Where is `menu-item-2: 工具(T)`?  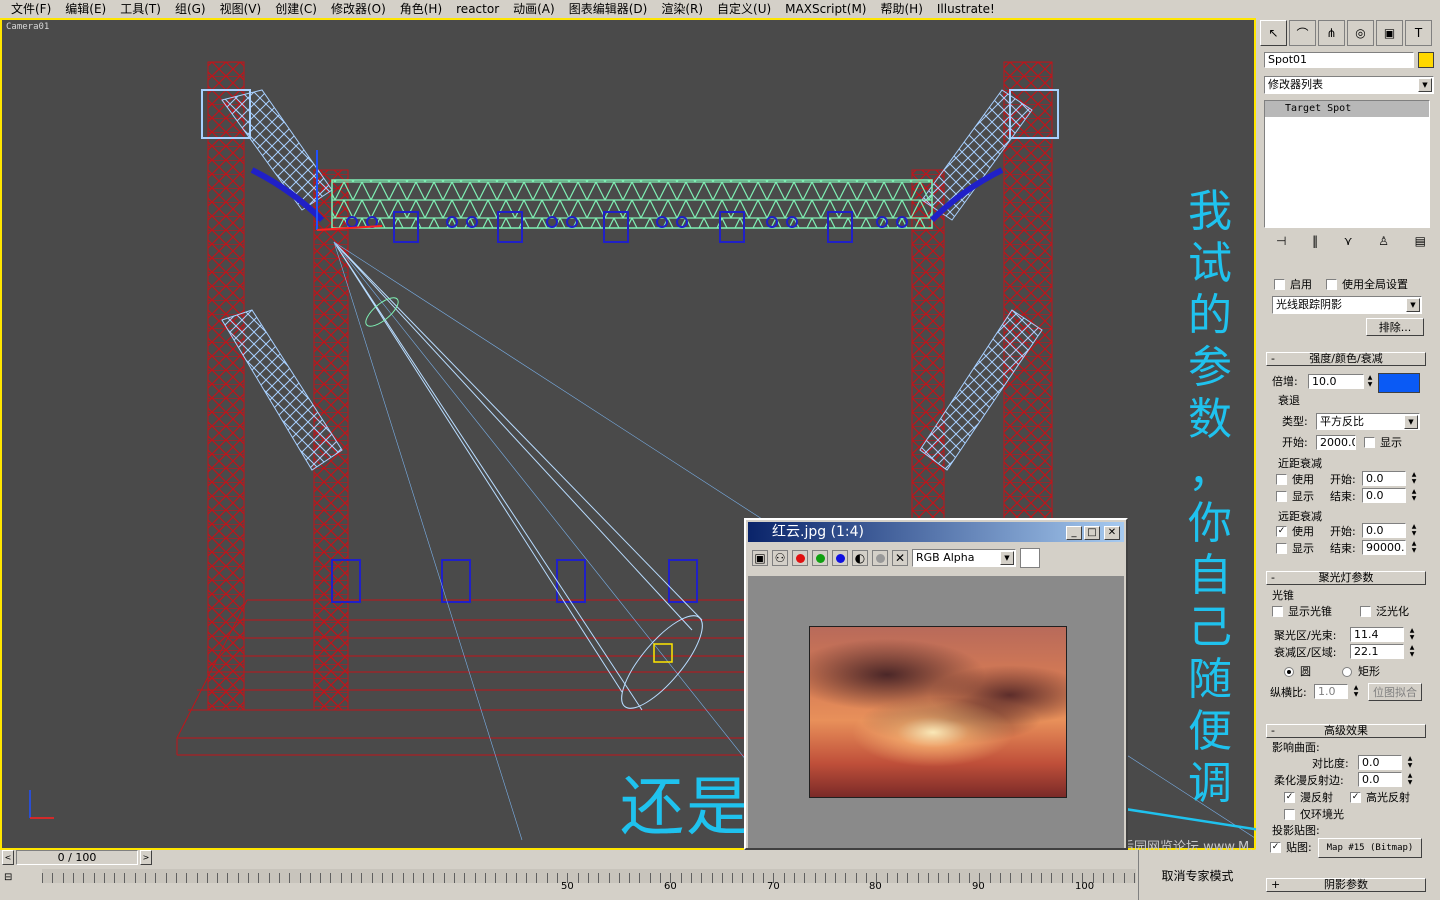
menu-item-2: 工具(T) is located at coordinates (140, 9).